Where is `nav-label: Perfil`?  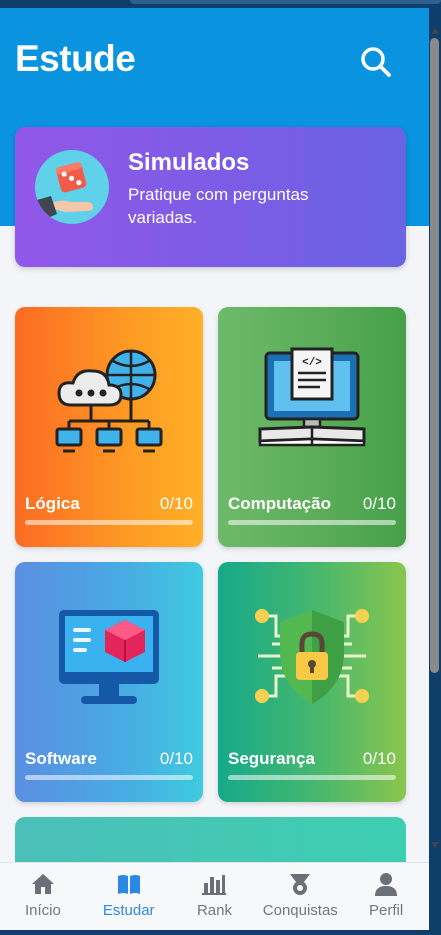 nav-label: Perfil is located at coordinates (386, 910).